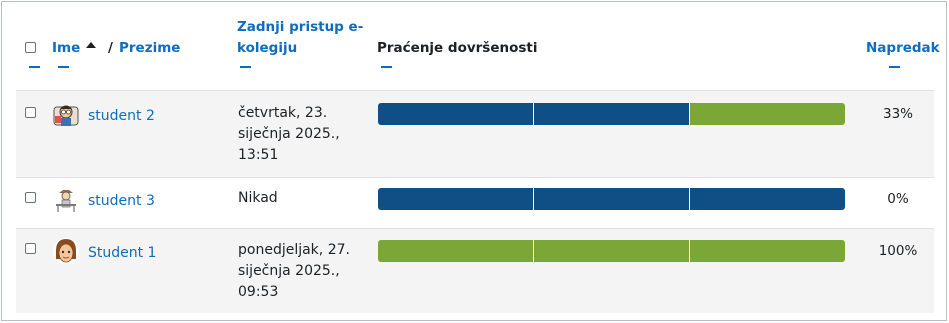 This screenshot has height=323, width=949. I want to click on last-access-text: četvrtak, 23. siječnja 2025., 13:51, so click(298, 134).